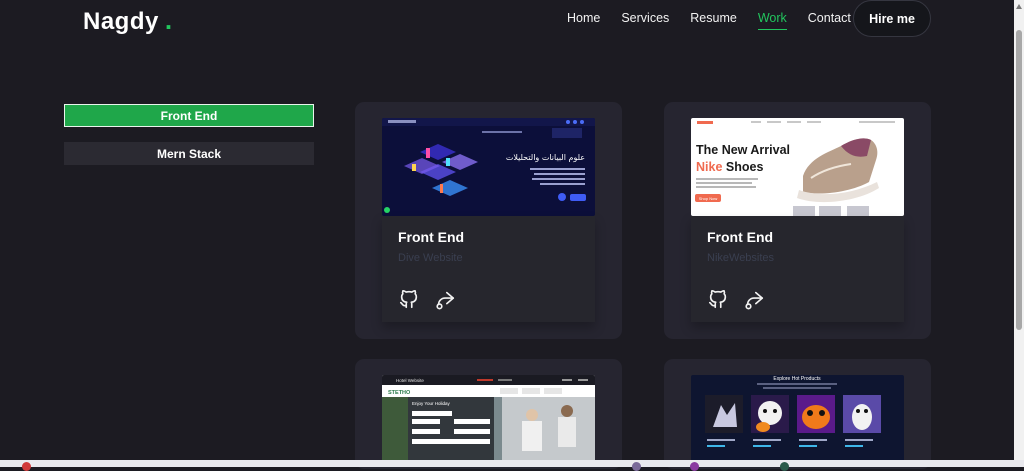 The height and width of the screenshot is (471, 1024). What do you see at coordinates (399, 393) in the screenshot?
I see `preview-brand: STETHO` at bounding box center [399, 393].